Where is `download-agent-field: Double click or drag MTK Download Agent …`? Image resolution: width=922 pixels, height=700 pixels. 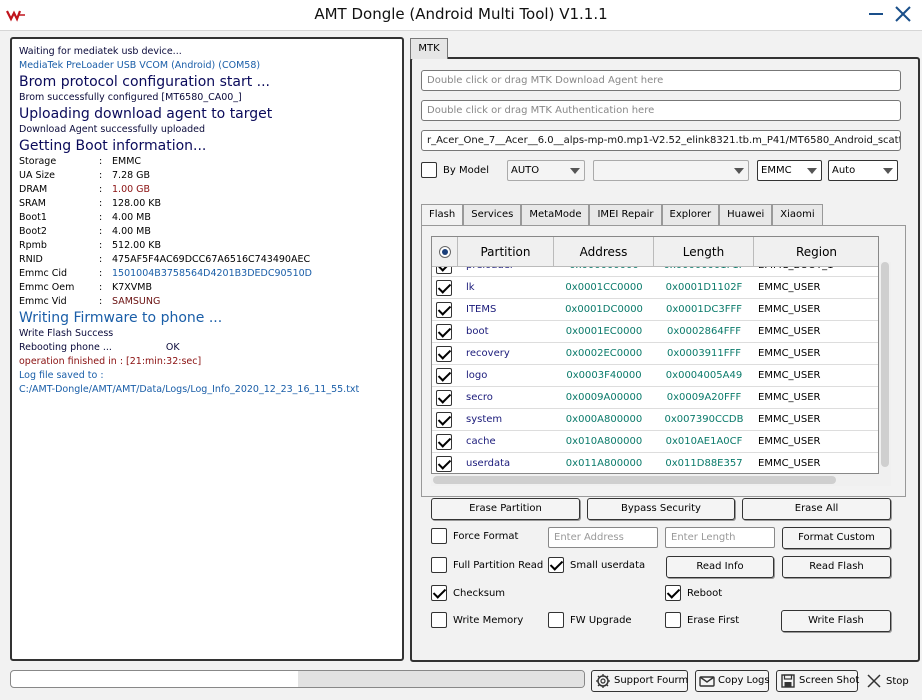
download-agent-field: Double click or drag MTK Download Agent … is located at coordinates (661, 80).